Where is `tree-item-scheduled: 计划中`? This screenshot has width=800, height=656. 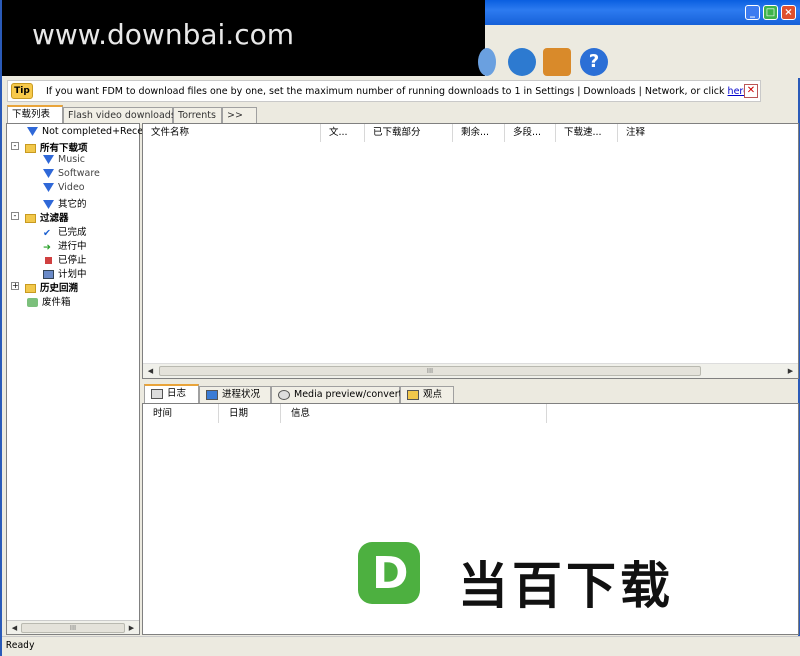 tree-item-scheduled: 计划中 is located at coordinates (65, 273).